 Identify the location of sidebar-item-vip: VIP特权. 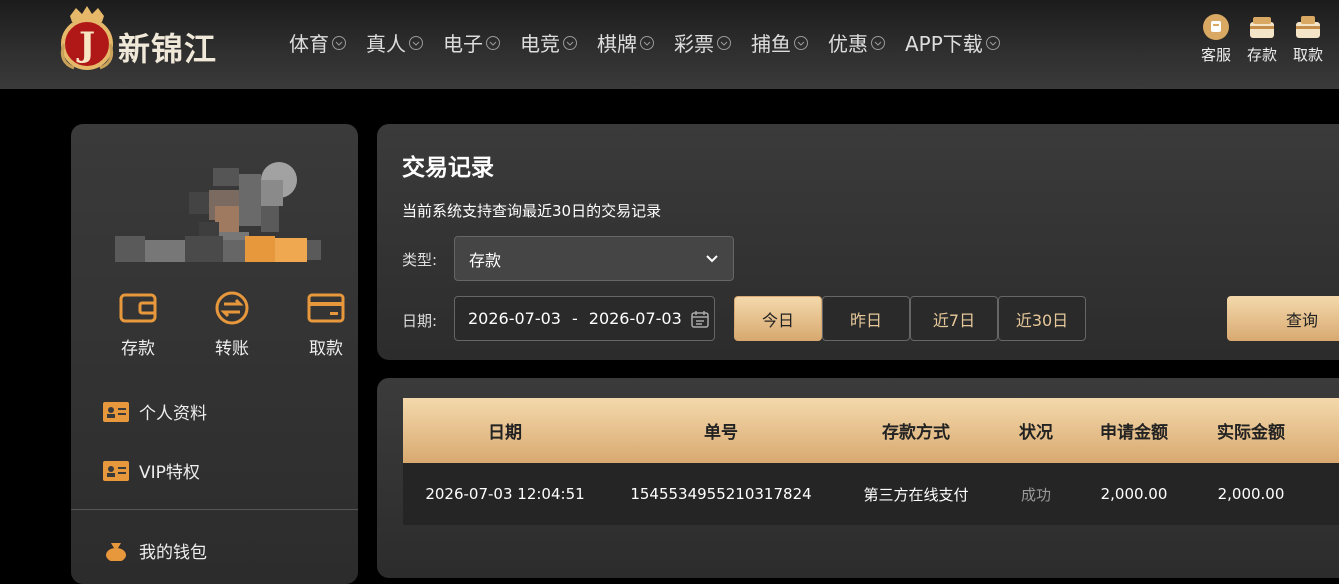
(151, 470).